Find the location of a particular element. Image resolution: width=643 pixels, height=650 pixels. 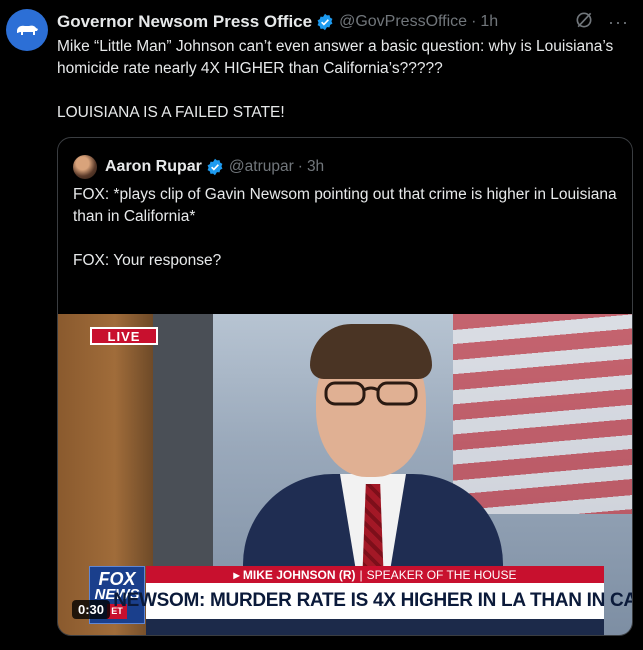

quote-time: 3h is located at coordinates (315, 167).